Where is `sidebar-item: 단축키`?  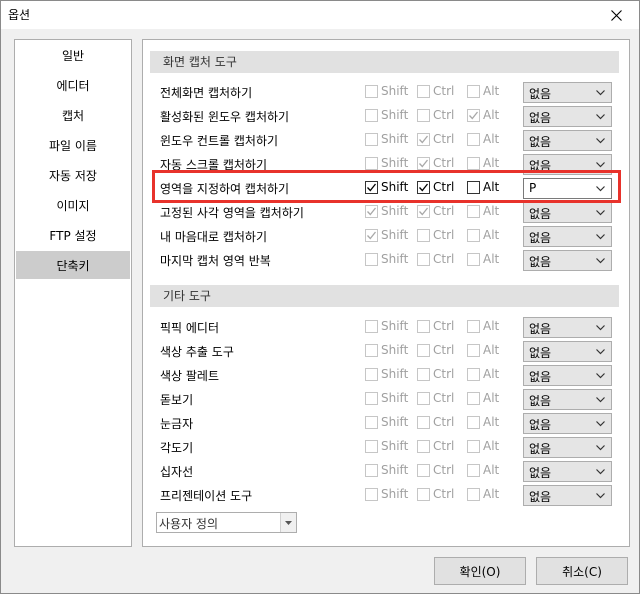
sidebar-item: 단축키 is located at coordinates (73, 265).